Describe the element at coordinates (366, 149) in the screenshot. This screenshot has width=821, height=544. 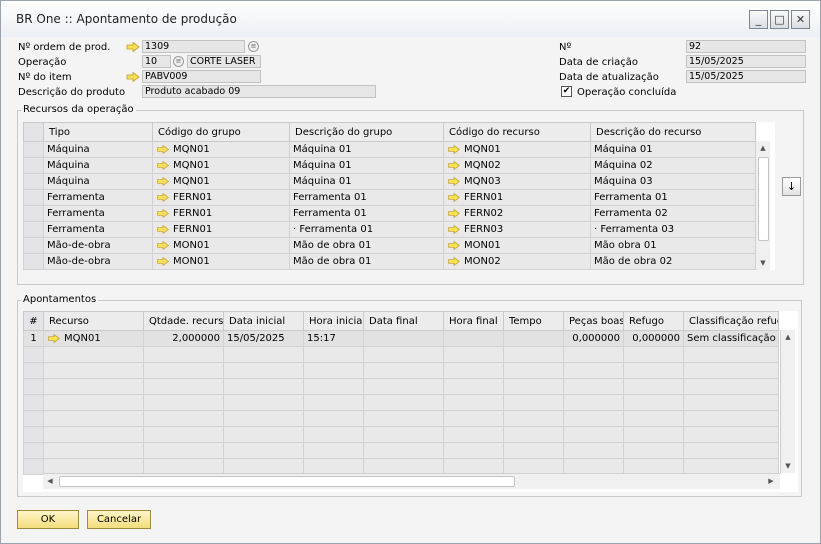
I see `cell-descricao-grupo: Máquina 01` at that location.